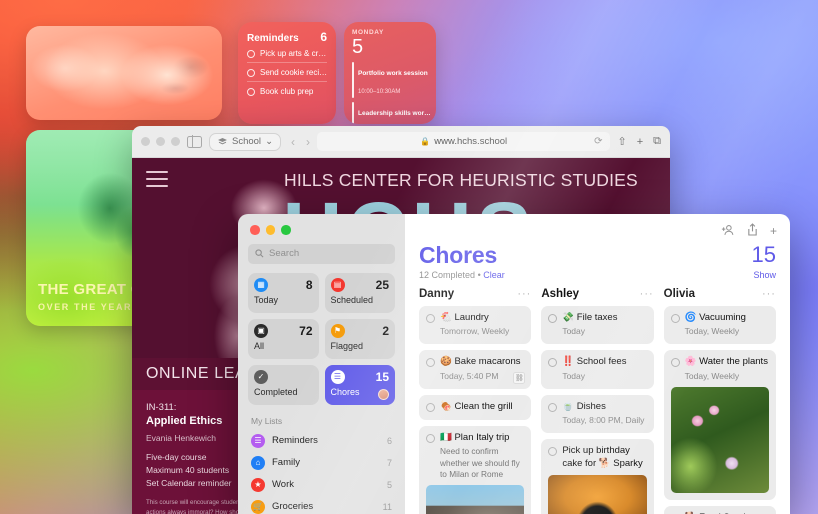 The height and width of the screenshot is (514, 818). I want to click on task-subtitle: Today, so click(574, 375).